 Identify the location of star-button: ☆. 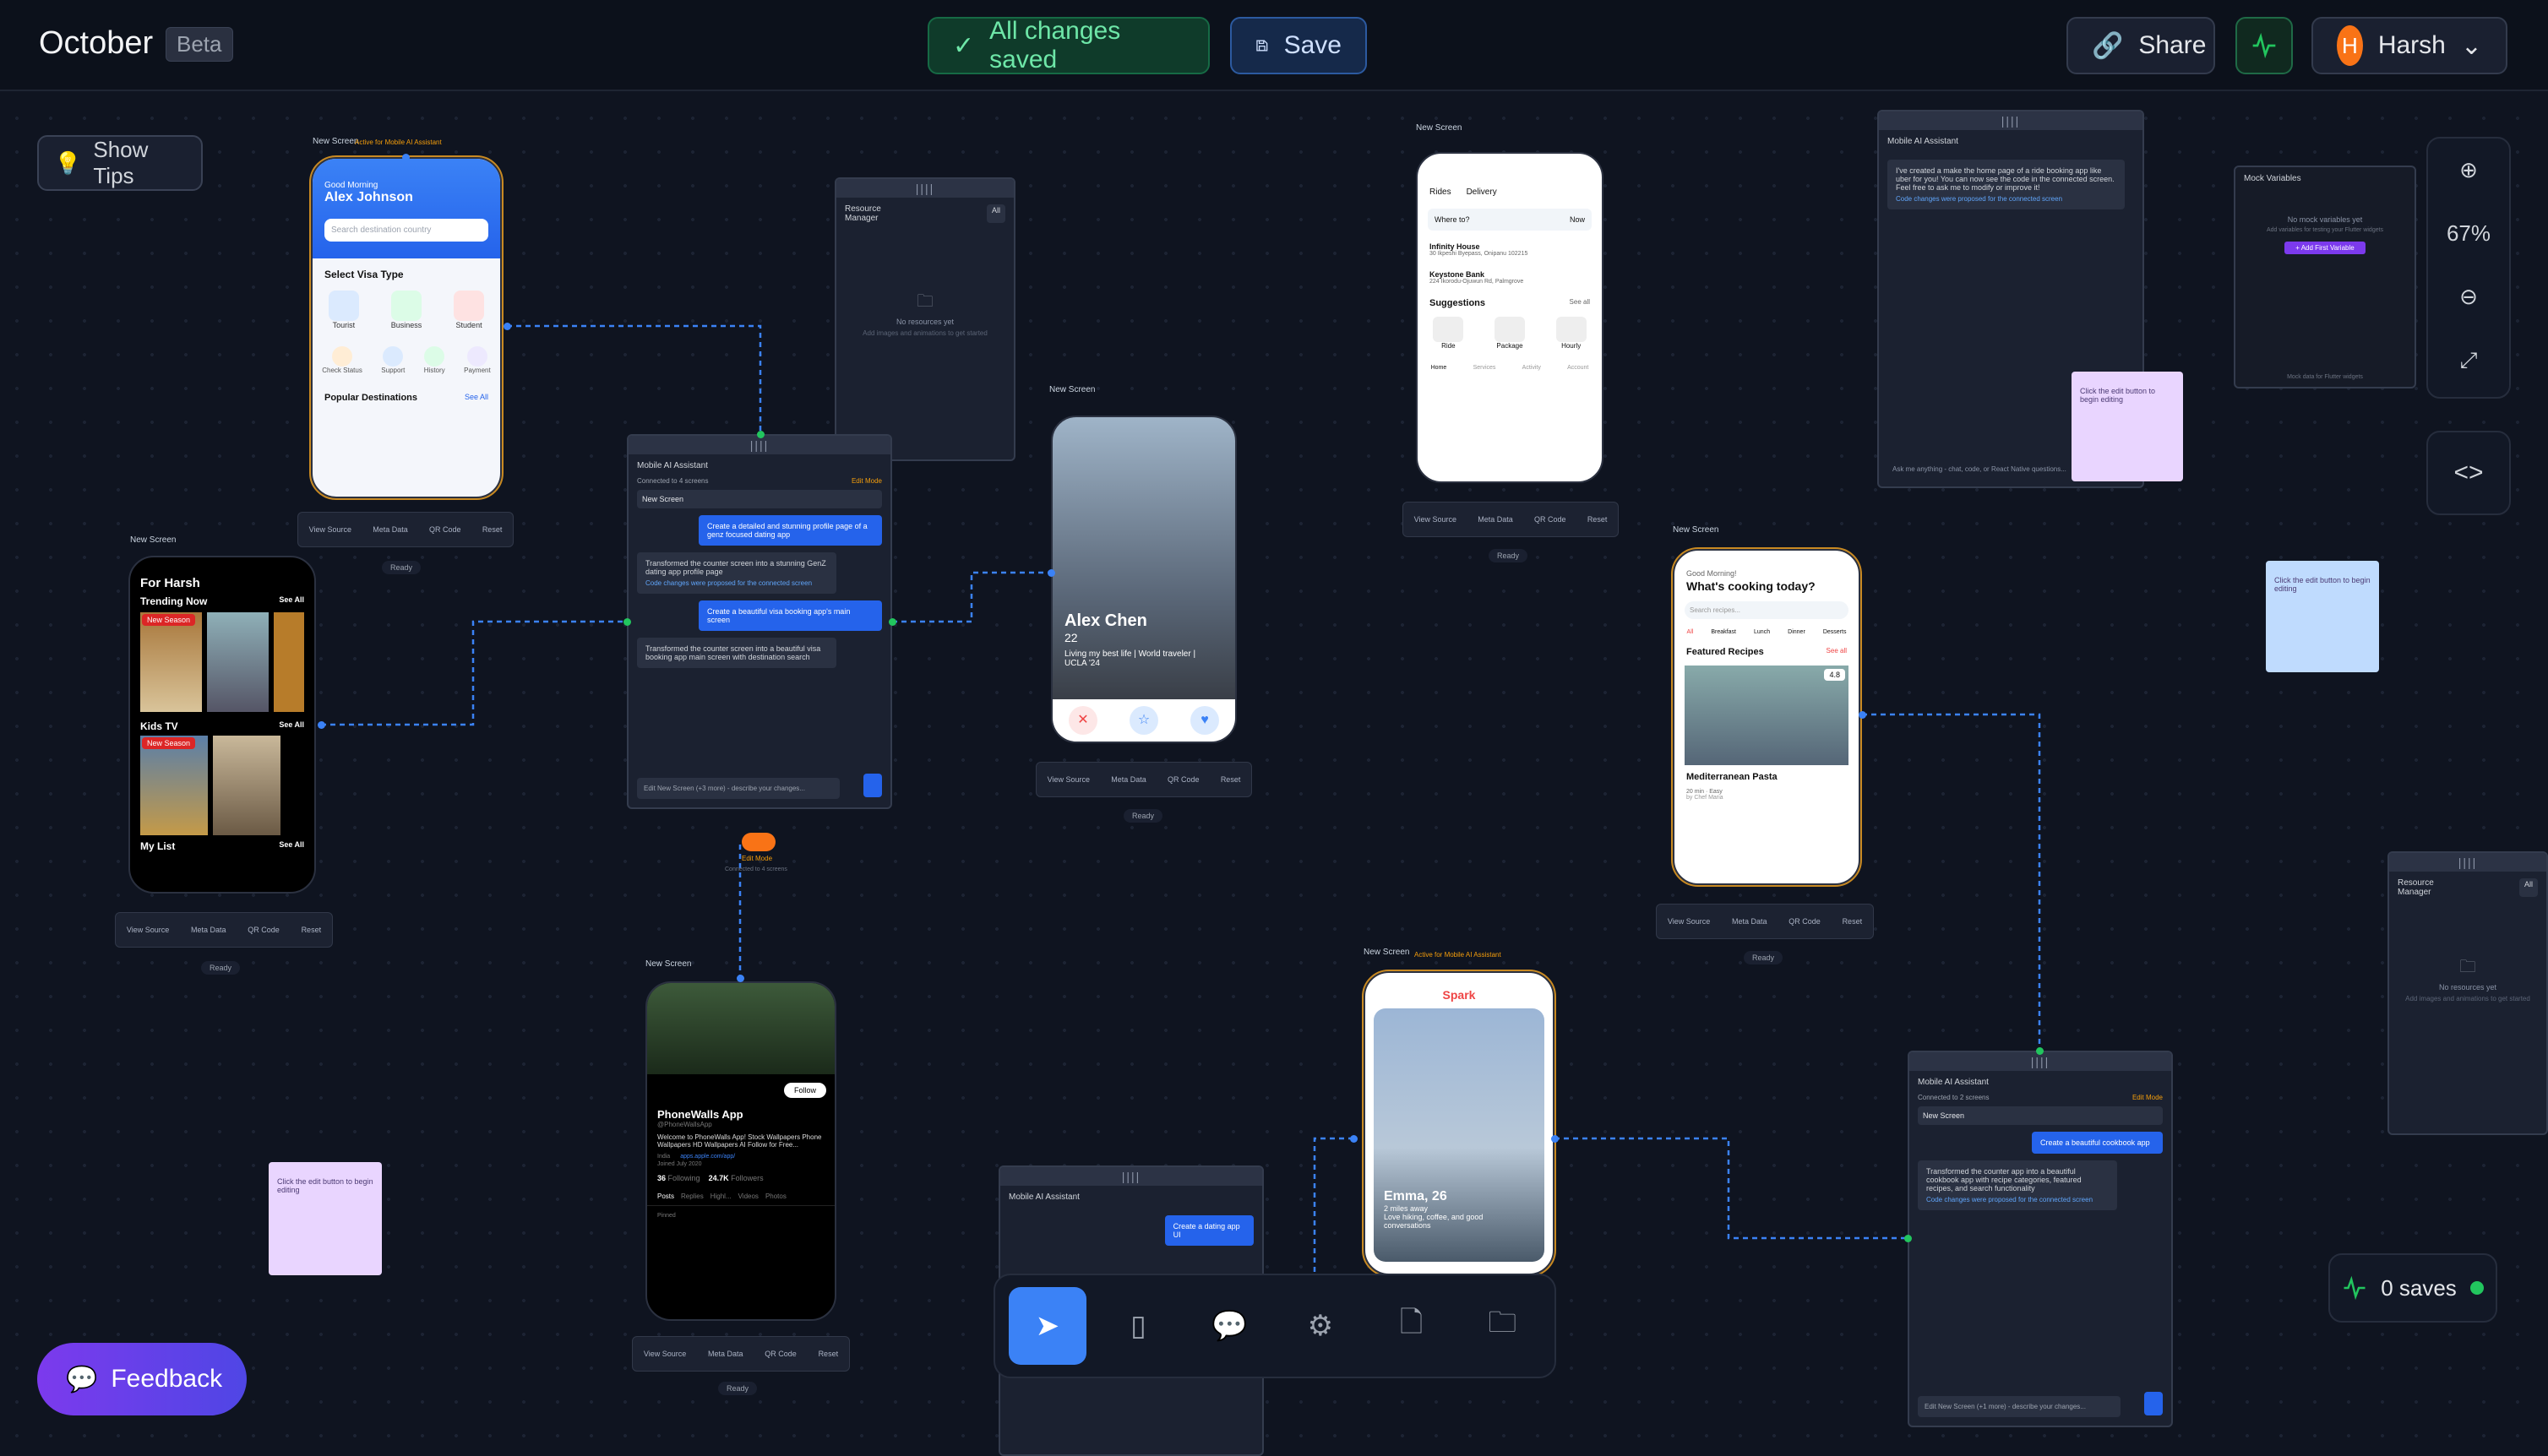
(1144, 720).